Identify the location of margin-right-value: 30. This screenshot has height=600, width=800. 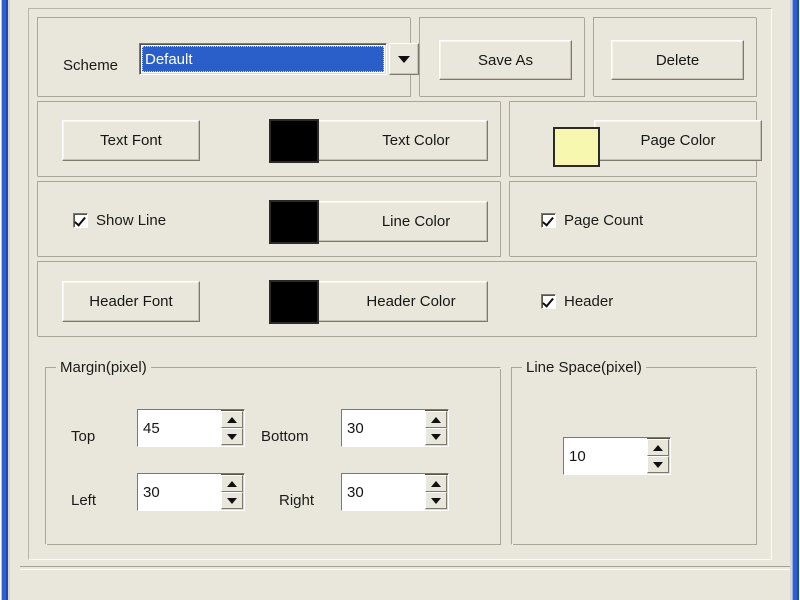
(383, 492).